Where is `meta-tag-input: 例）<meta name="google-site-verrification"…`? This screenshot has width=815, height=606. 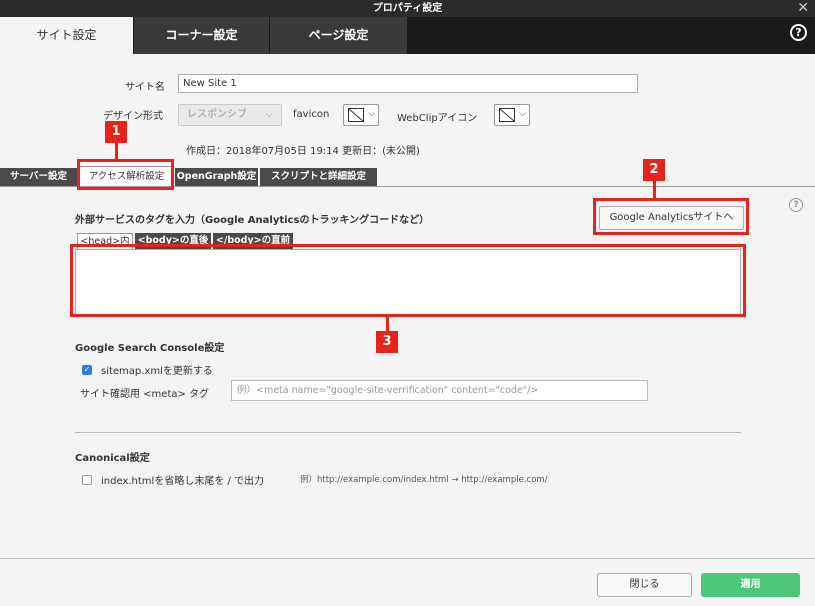
meta-tag-input: 例）<meta name="google-site-verrification"… is located at coordinates (439, 390).